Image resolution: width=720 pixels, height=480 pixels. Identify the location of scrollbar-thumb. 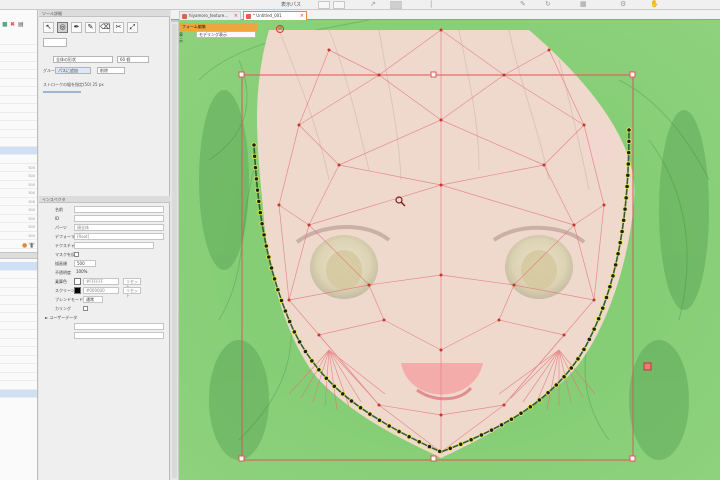
(174, 251).